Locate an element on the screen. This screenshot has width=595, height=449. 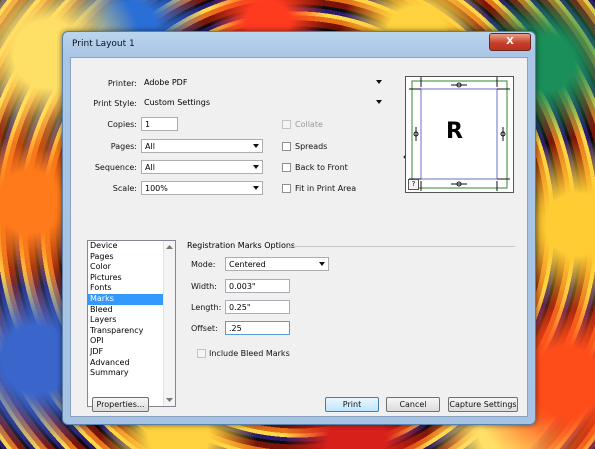
sequence-label: Sequence: is located at coordinates (115, 167).